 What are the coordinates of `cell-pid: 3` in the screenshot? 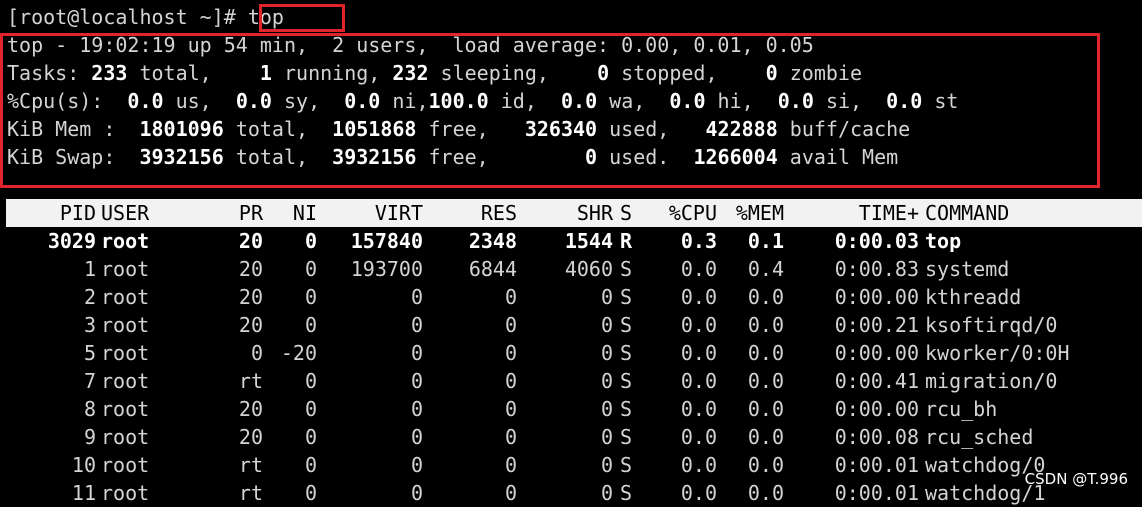 It's located at (89, 325).